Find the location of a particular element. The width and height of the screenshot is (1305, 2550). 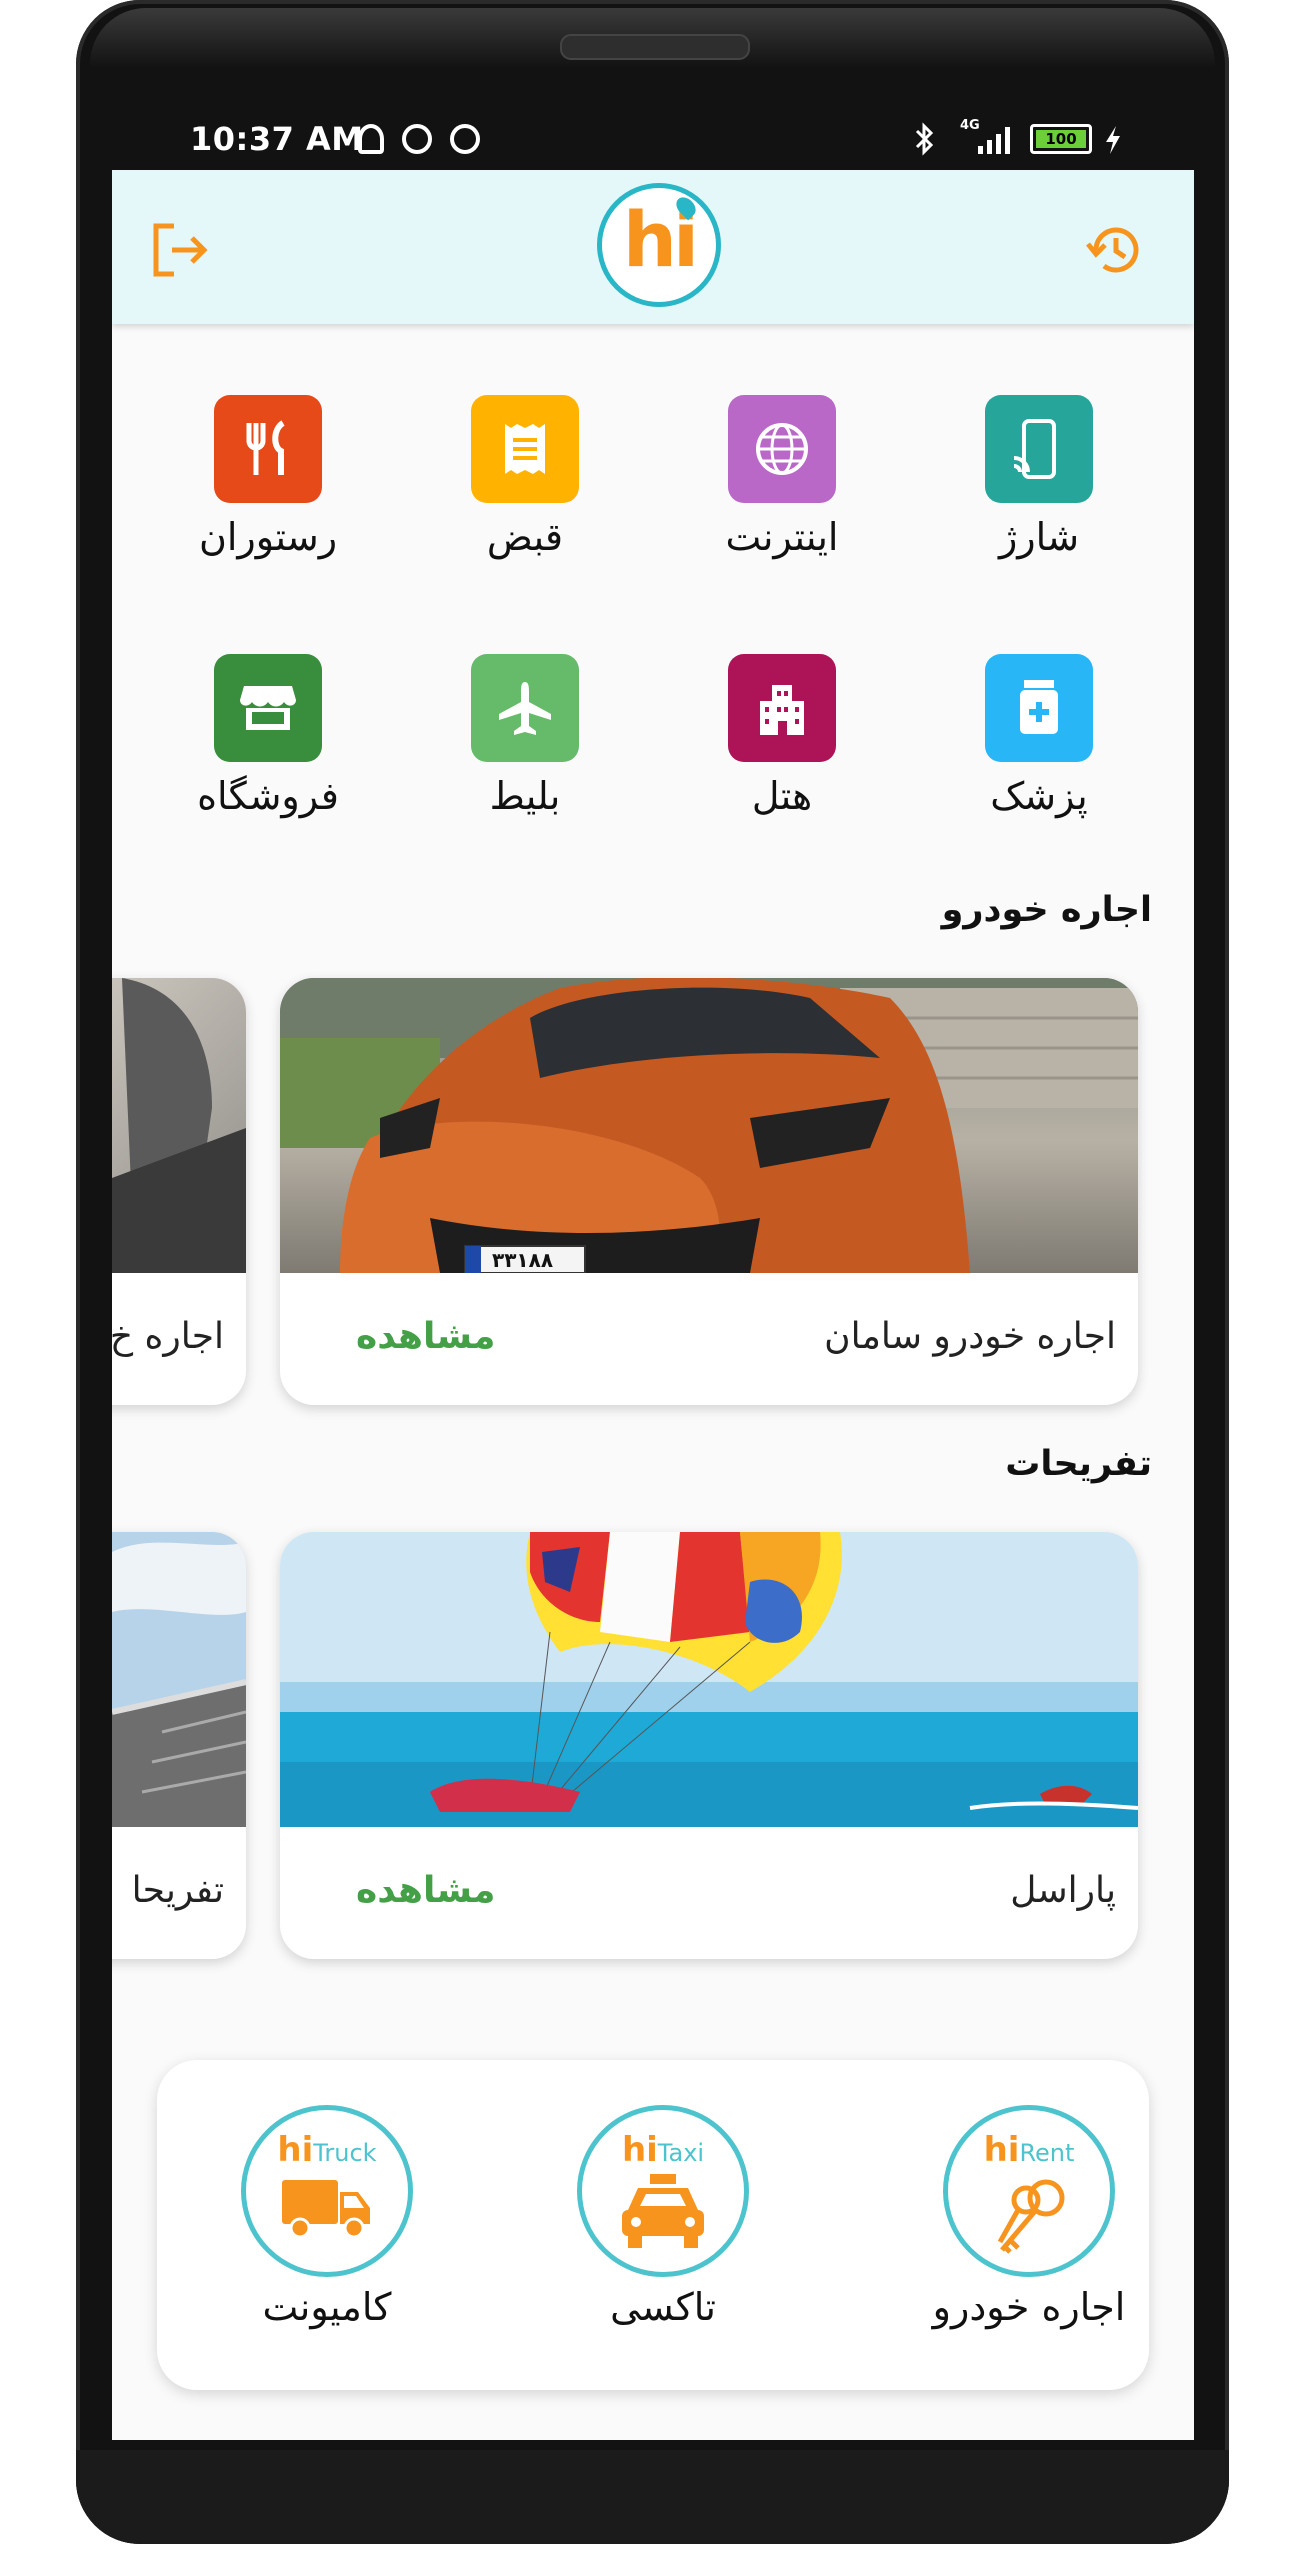

category-charge: شارژ is located at coordinates (1039, 477).